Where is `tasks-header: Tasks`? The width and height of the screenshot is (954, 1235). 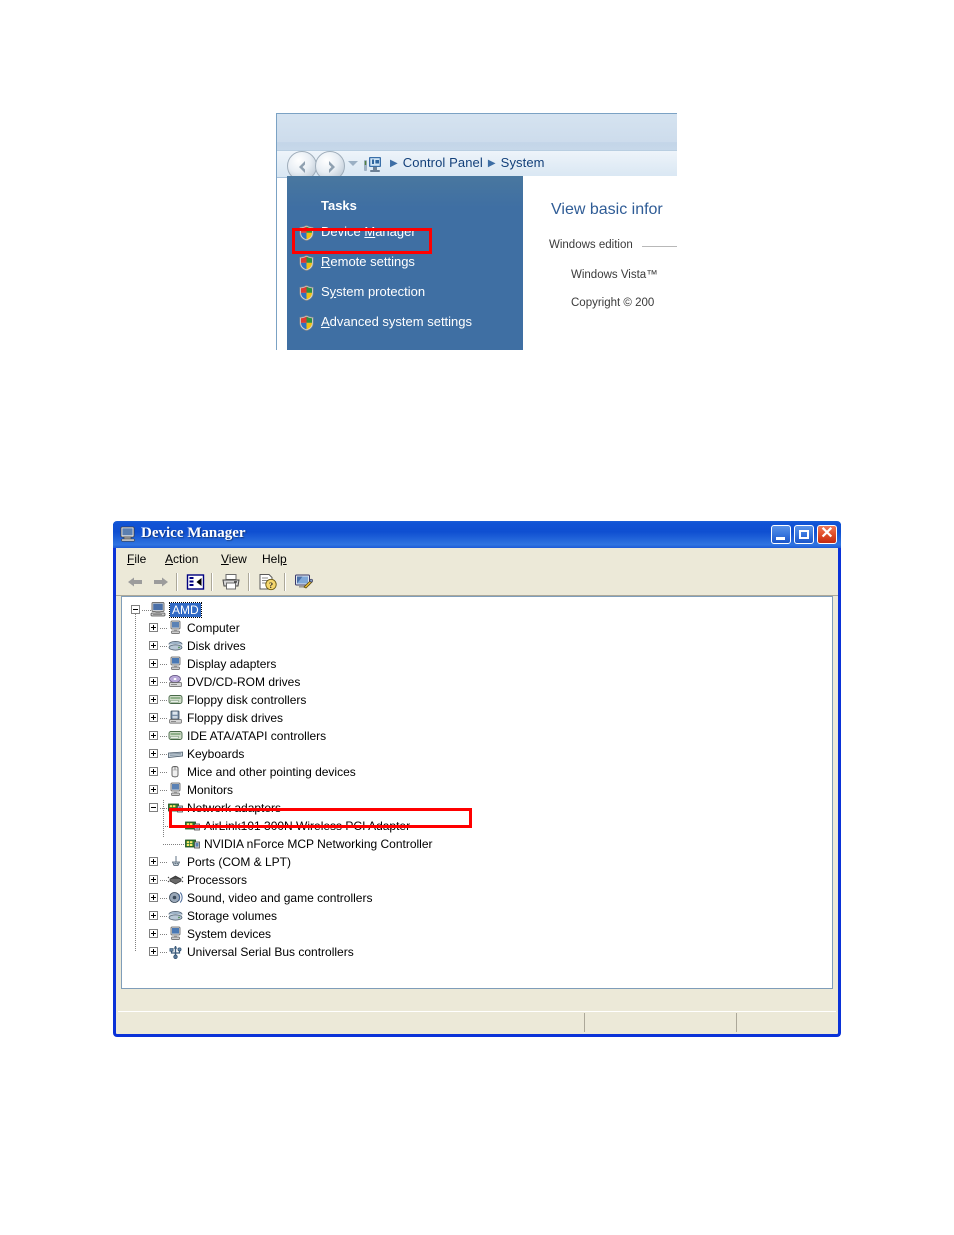
tasks-header: Tasks is located at coordinates (339, 205).